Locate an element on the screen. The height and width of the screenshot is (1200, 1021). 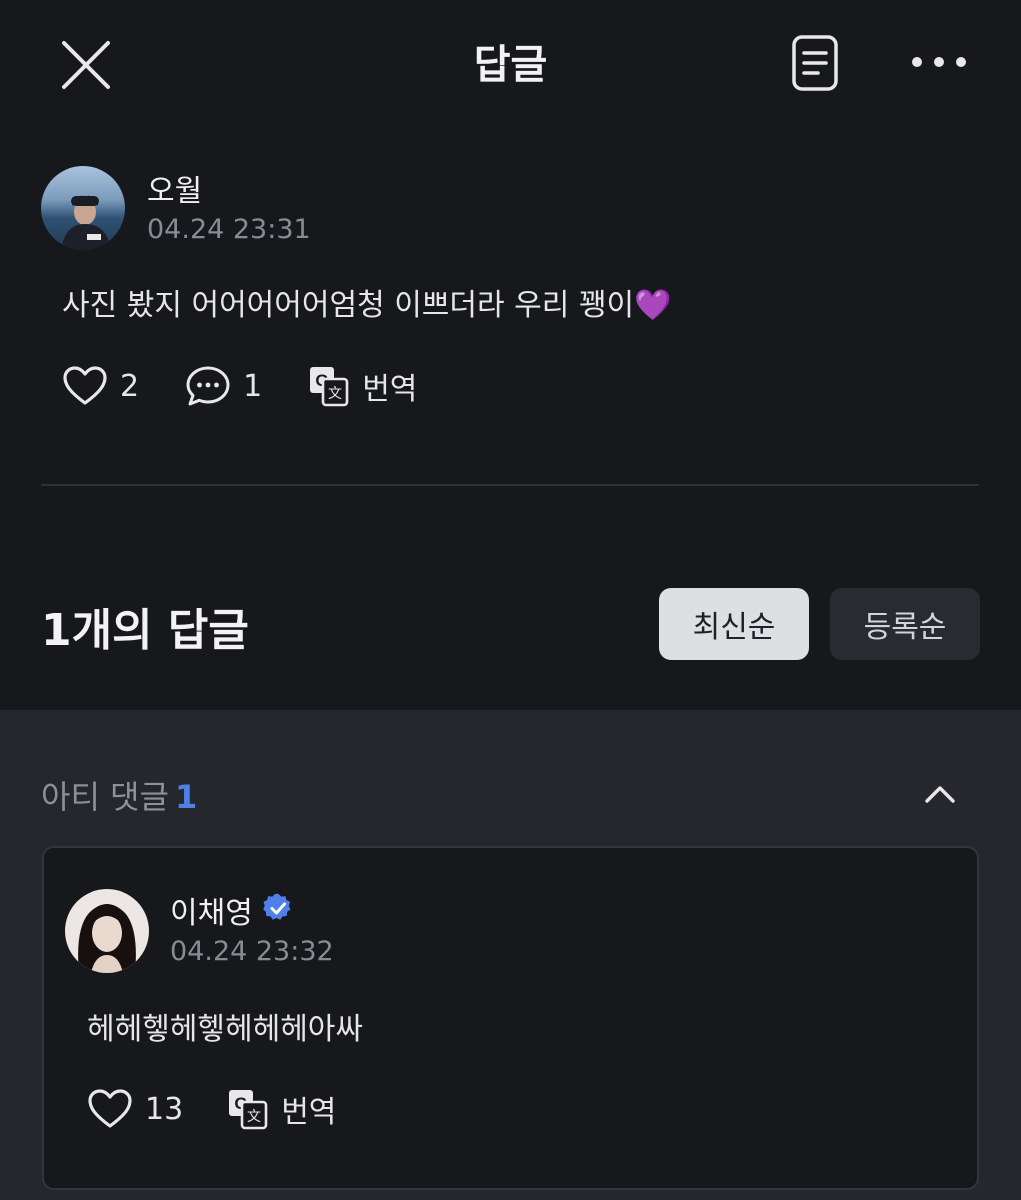
comment-actions: 13 G 文 번역 is located at coordinates (233, 1109).